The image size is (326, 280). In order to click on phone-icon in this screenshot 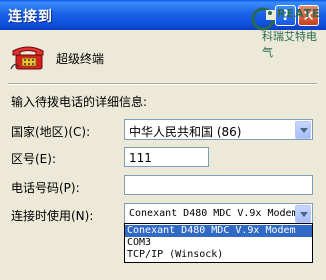, I will do `click(27, 58)`.